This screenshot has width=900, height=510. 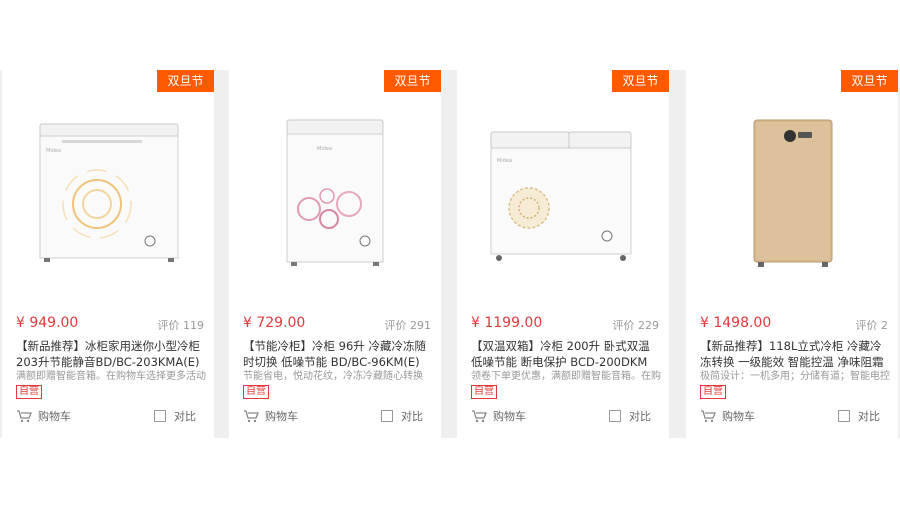 What do you see at coordinates (408, 325) in the screenshot?
I see `review-count: 评价 291` at bounding box center [408, 325].